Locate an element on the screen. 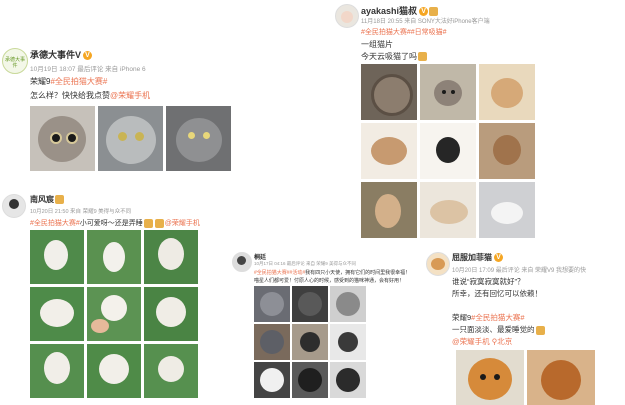 Image resolution: width=625 pixels, height=405 pixels. post-tags: #全民拍猫大赛##日常吸猫# is located at coordinates (404, 32).